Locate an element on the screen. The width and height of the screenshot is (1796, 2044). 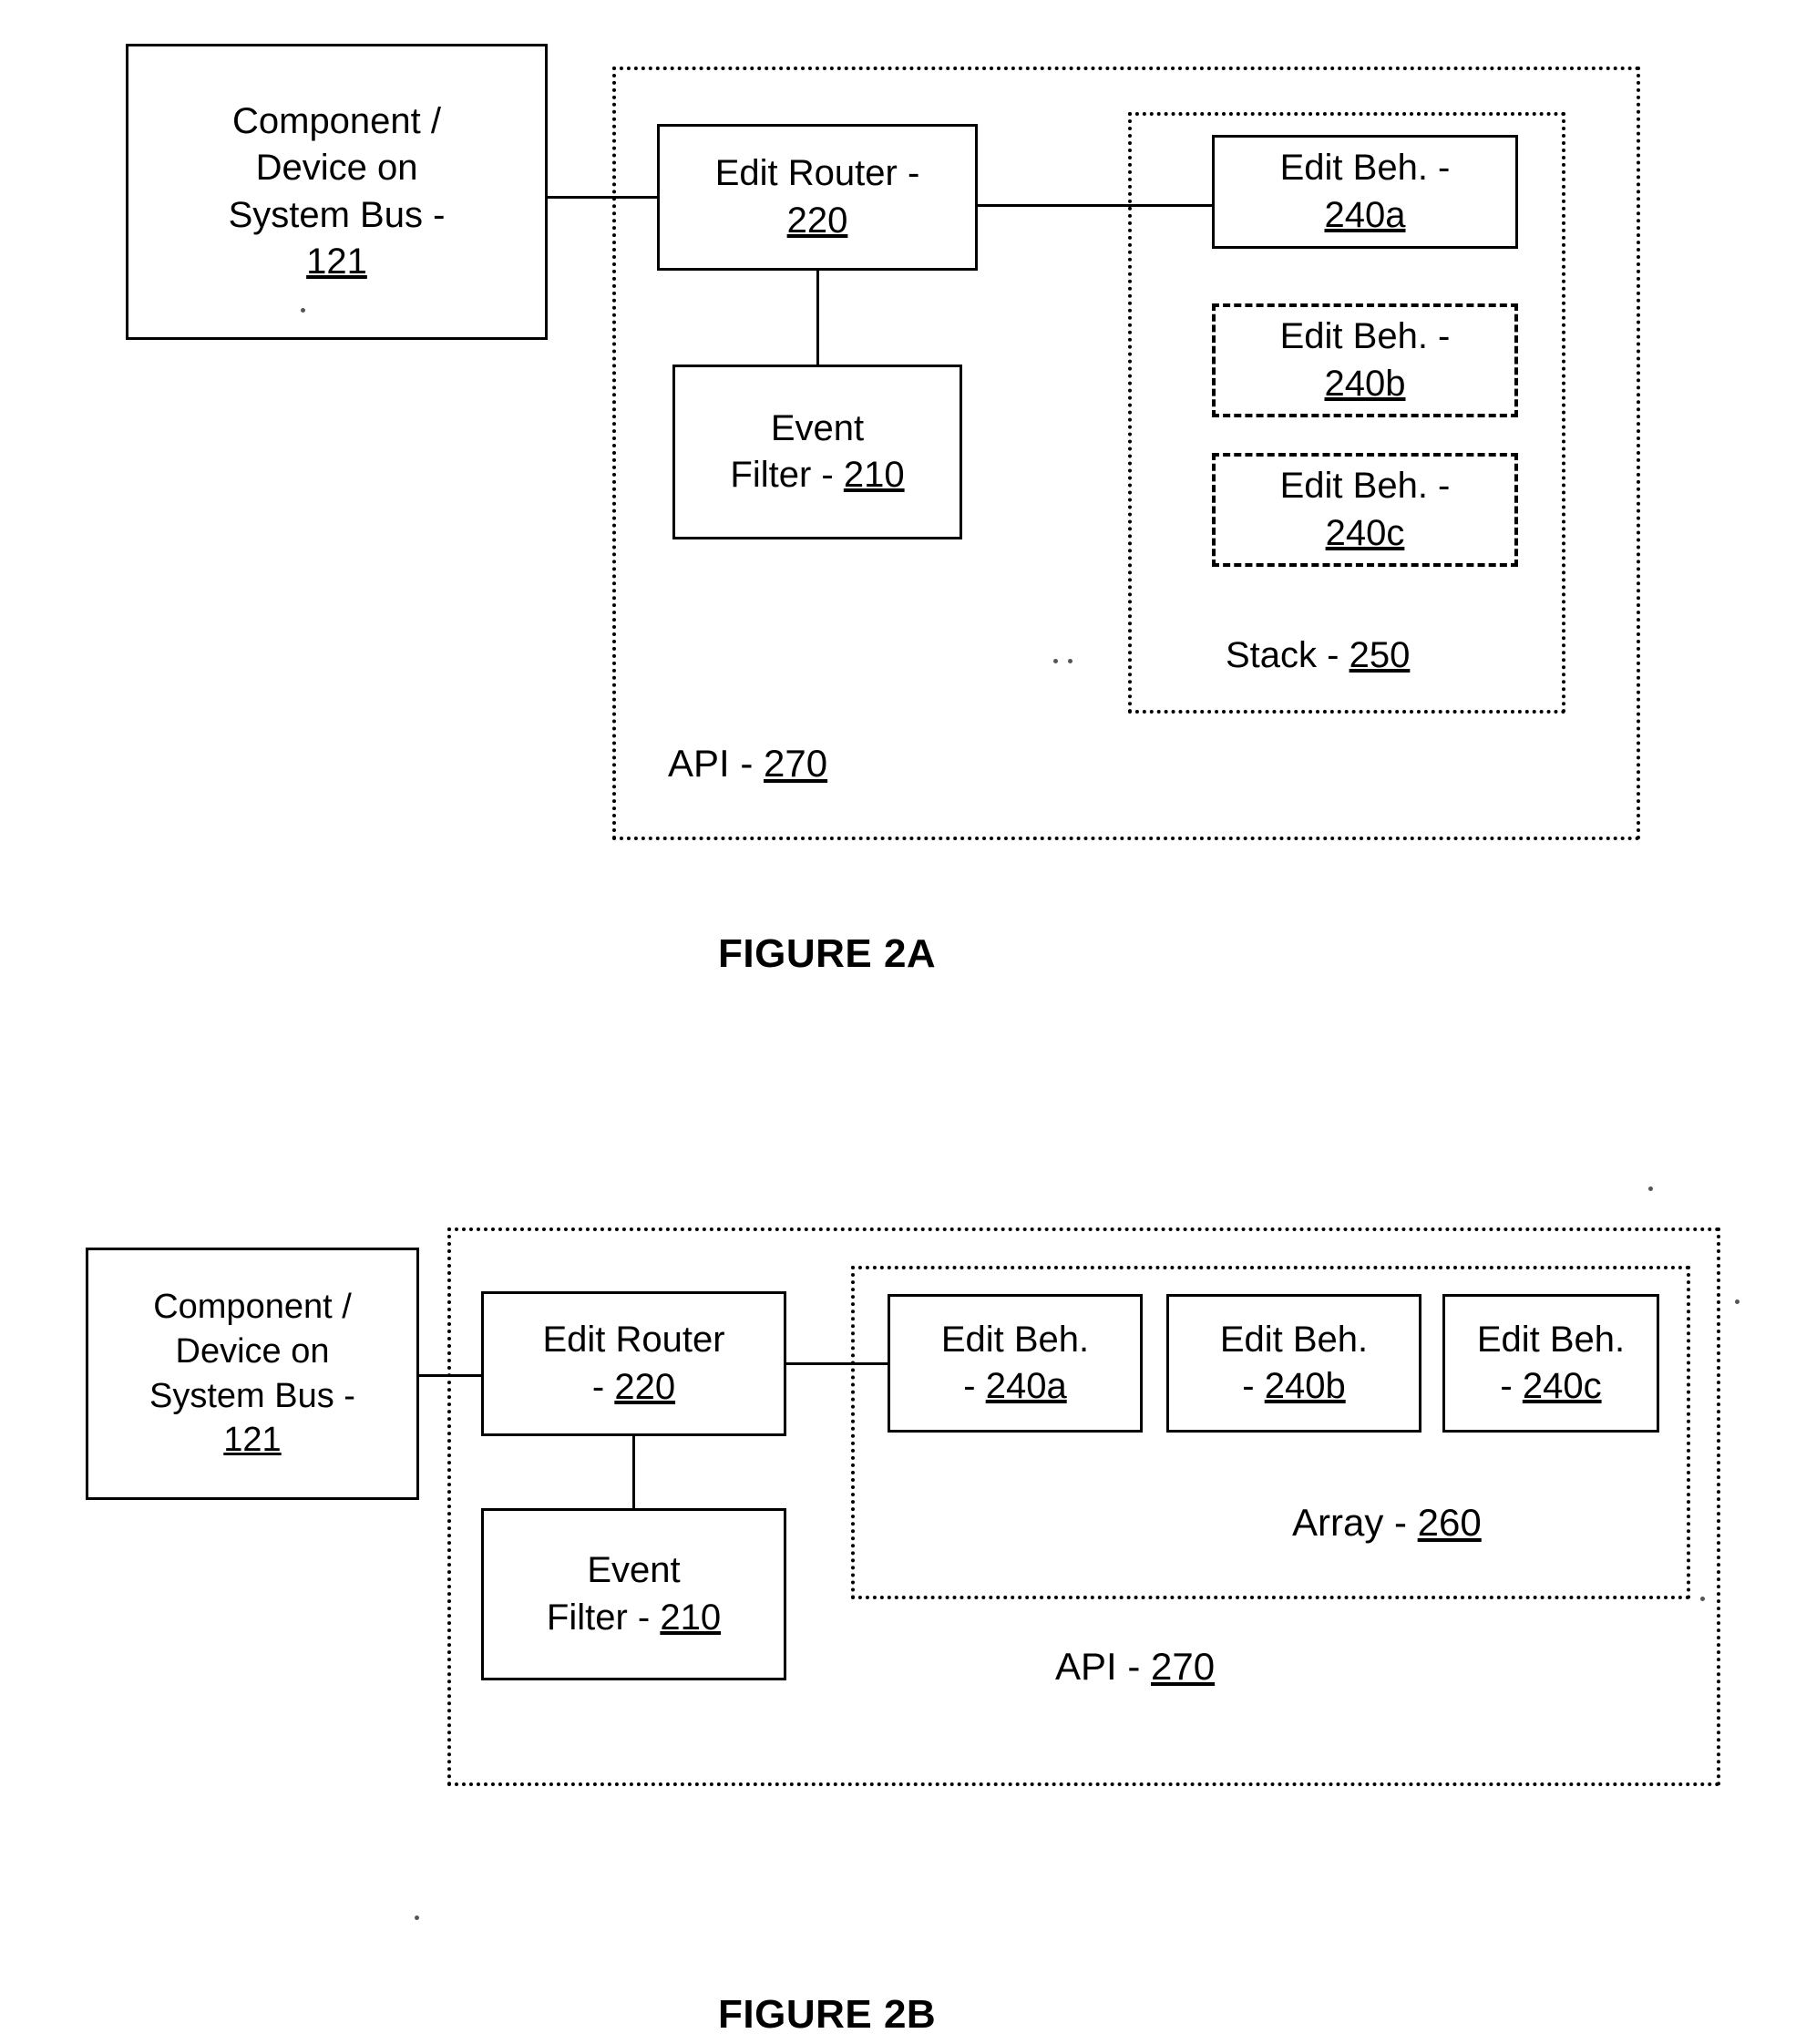
event-filter-ref-2b: 210 is located at coordinates (691, 1617).